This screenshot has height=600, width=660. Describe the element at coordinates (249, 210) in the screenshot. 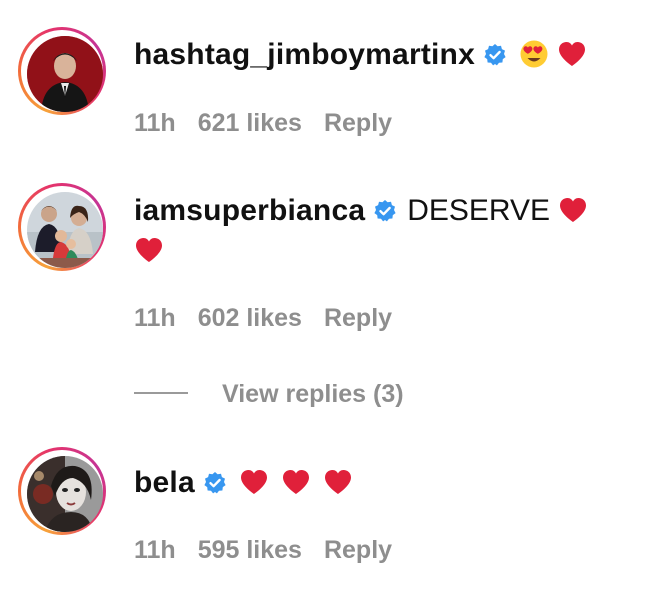

I see `username: iamsuperbianca` at that location.